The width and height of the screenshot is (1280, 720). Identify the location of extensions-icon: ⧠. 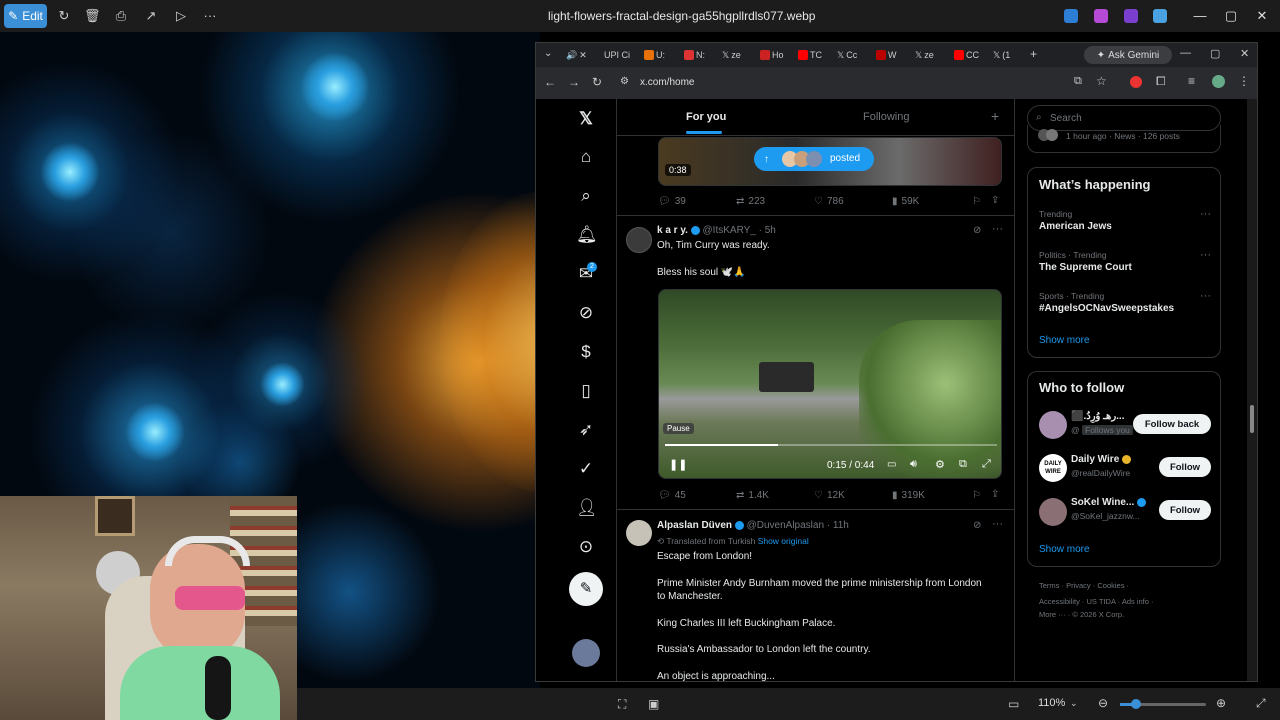
(1161, 81).